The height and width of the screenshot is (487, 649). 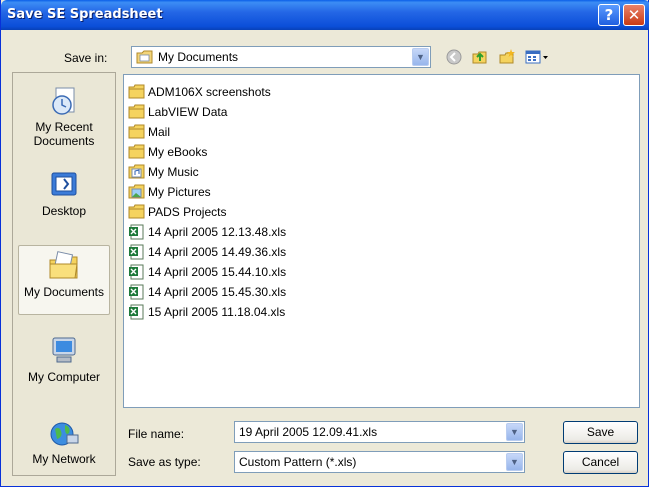 I want to click on recent-documents-icon, so click(x=63, y=101).